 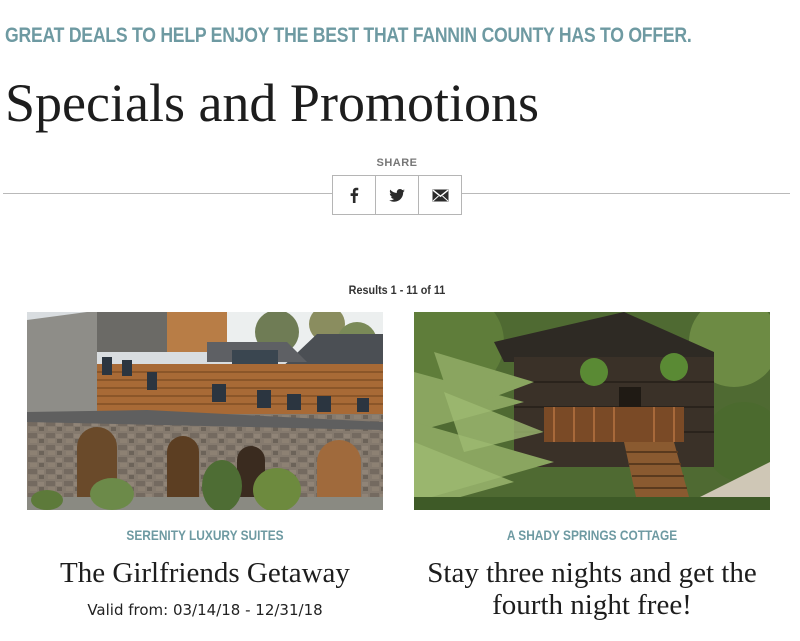 What do you see at coordinates (592, 535) in the screenshot?
I see `card-company: A SHADY SPRINGS COTTAGE` at bounding box center [592, 535].